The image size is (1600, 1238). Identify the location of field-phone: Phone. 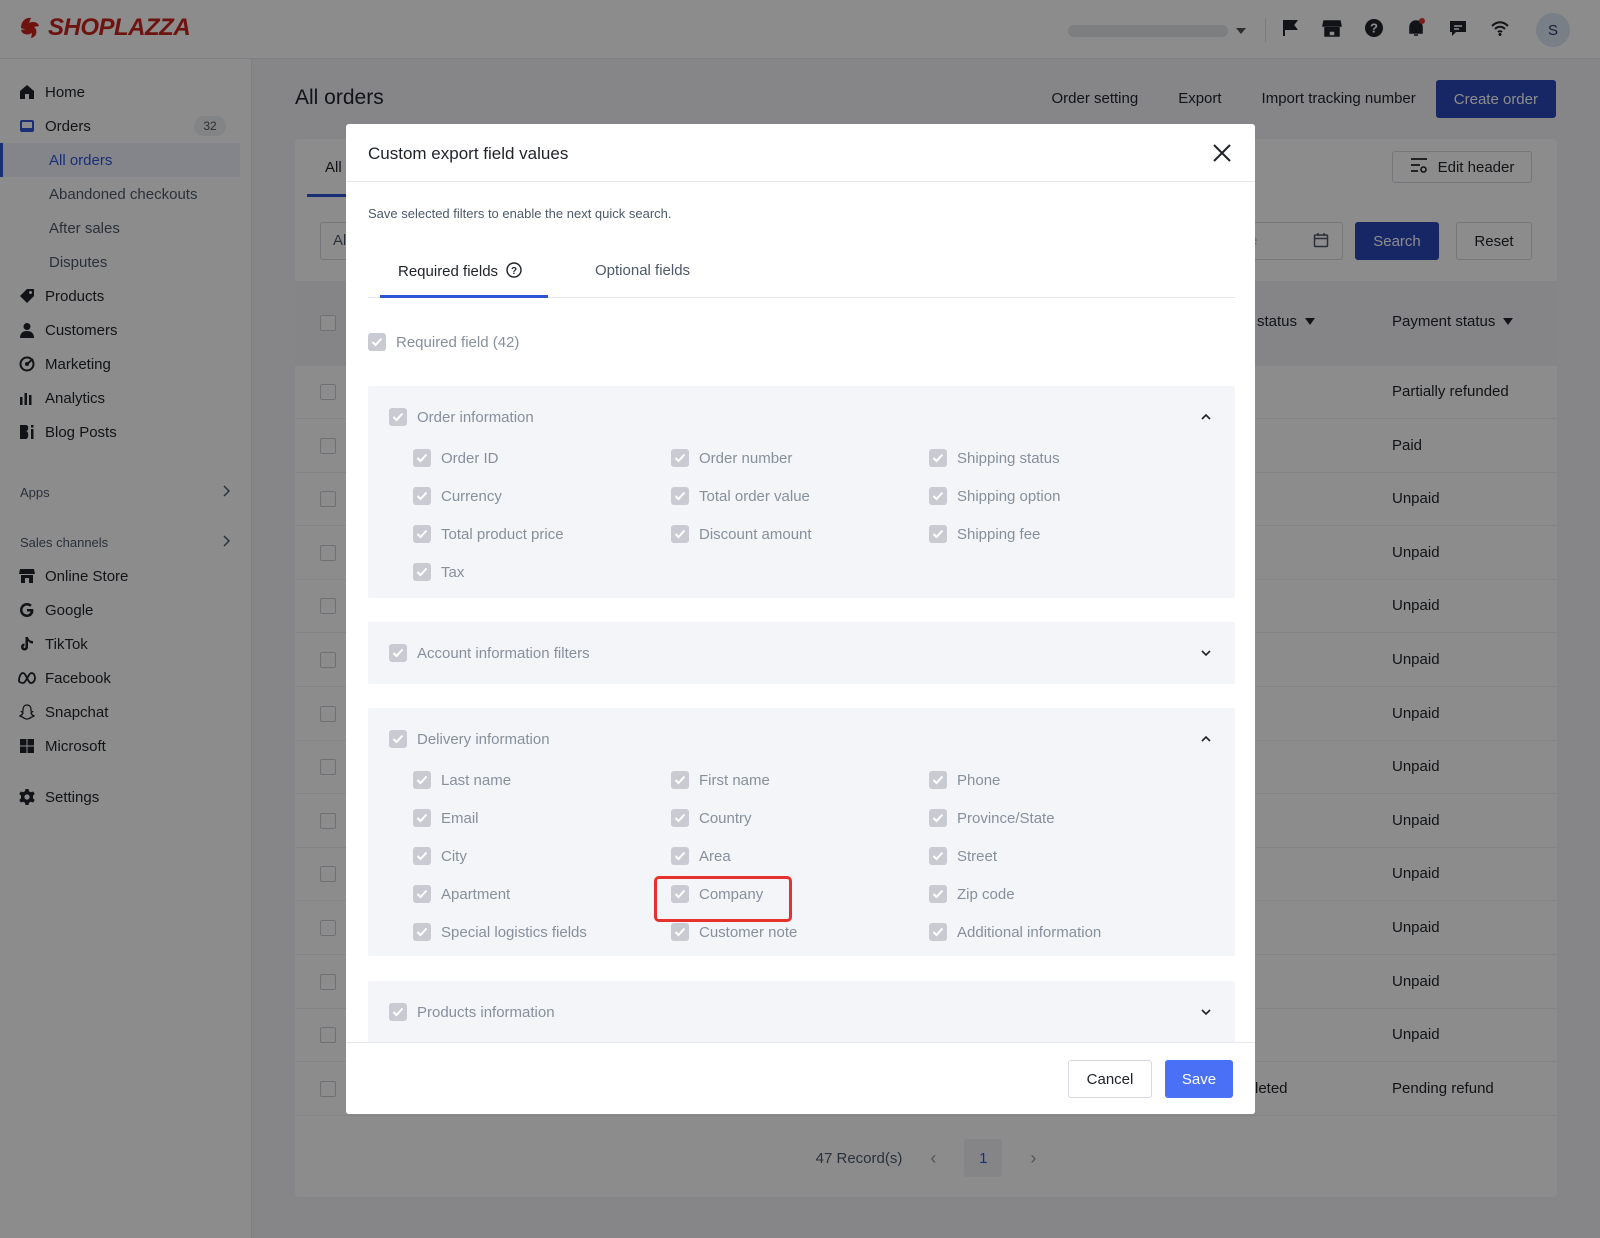
(964, 780).